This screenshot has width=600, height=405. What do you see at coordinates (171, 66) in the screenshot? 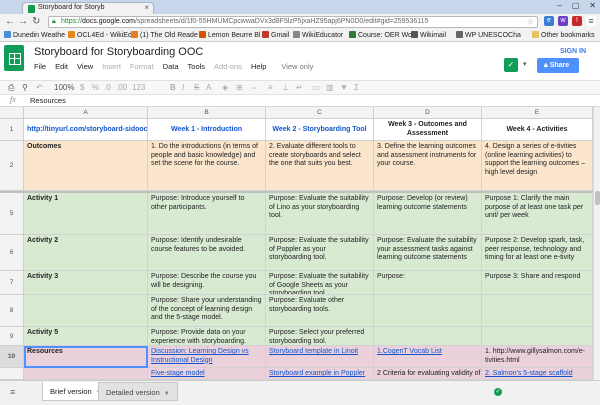
I see `menu-data: Data` at bounding box center [171, 66].